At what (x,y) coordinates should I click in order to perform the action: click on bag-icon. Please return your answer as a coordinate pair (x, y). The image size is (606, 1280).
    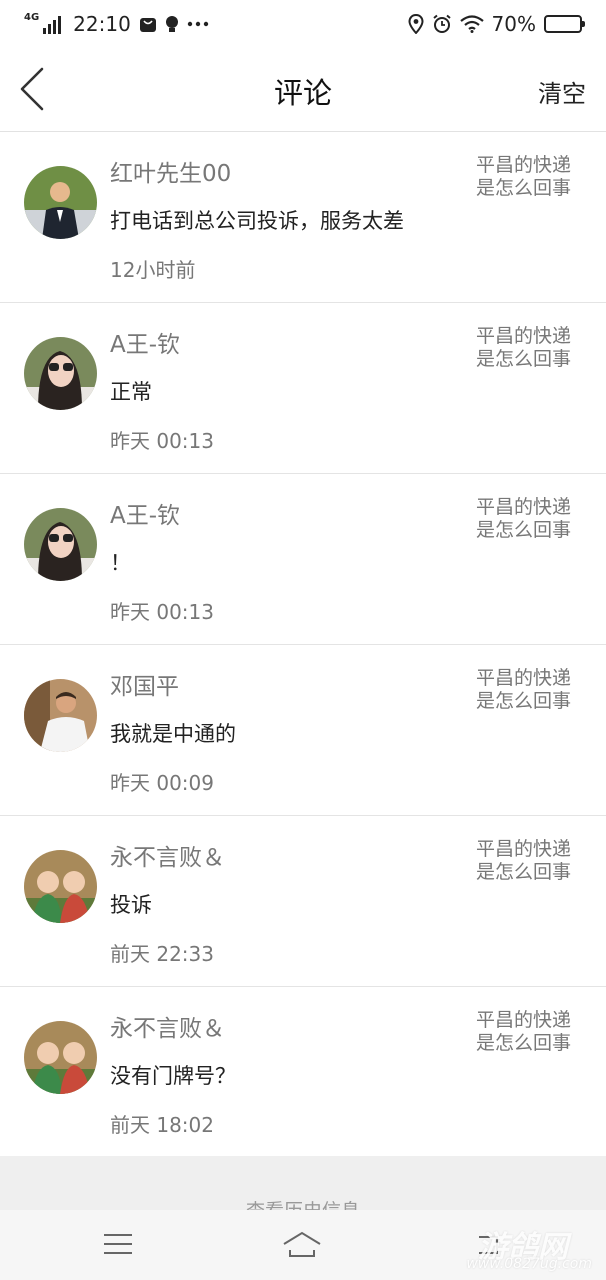
    Looking at the image, I should click on (148, 24).